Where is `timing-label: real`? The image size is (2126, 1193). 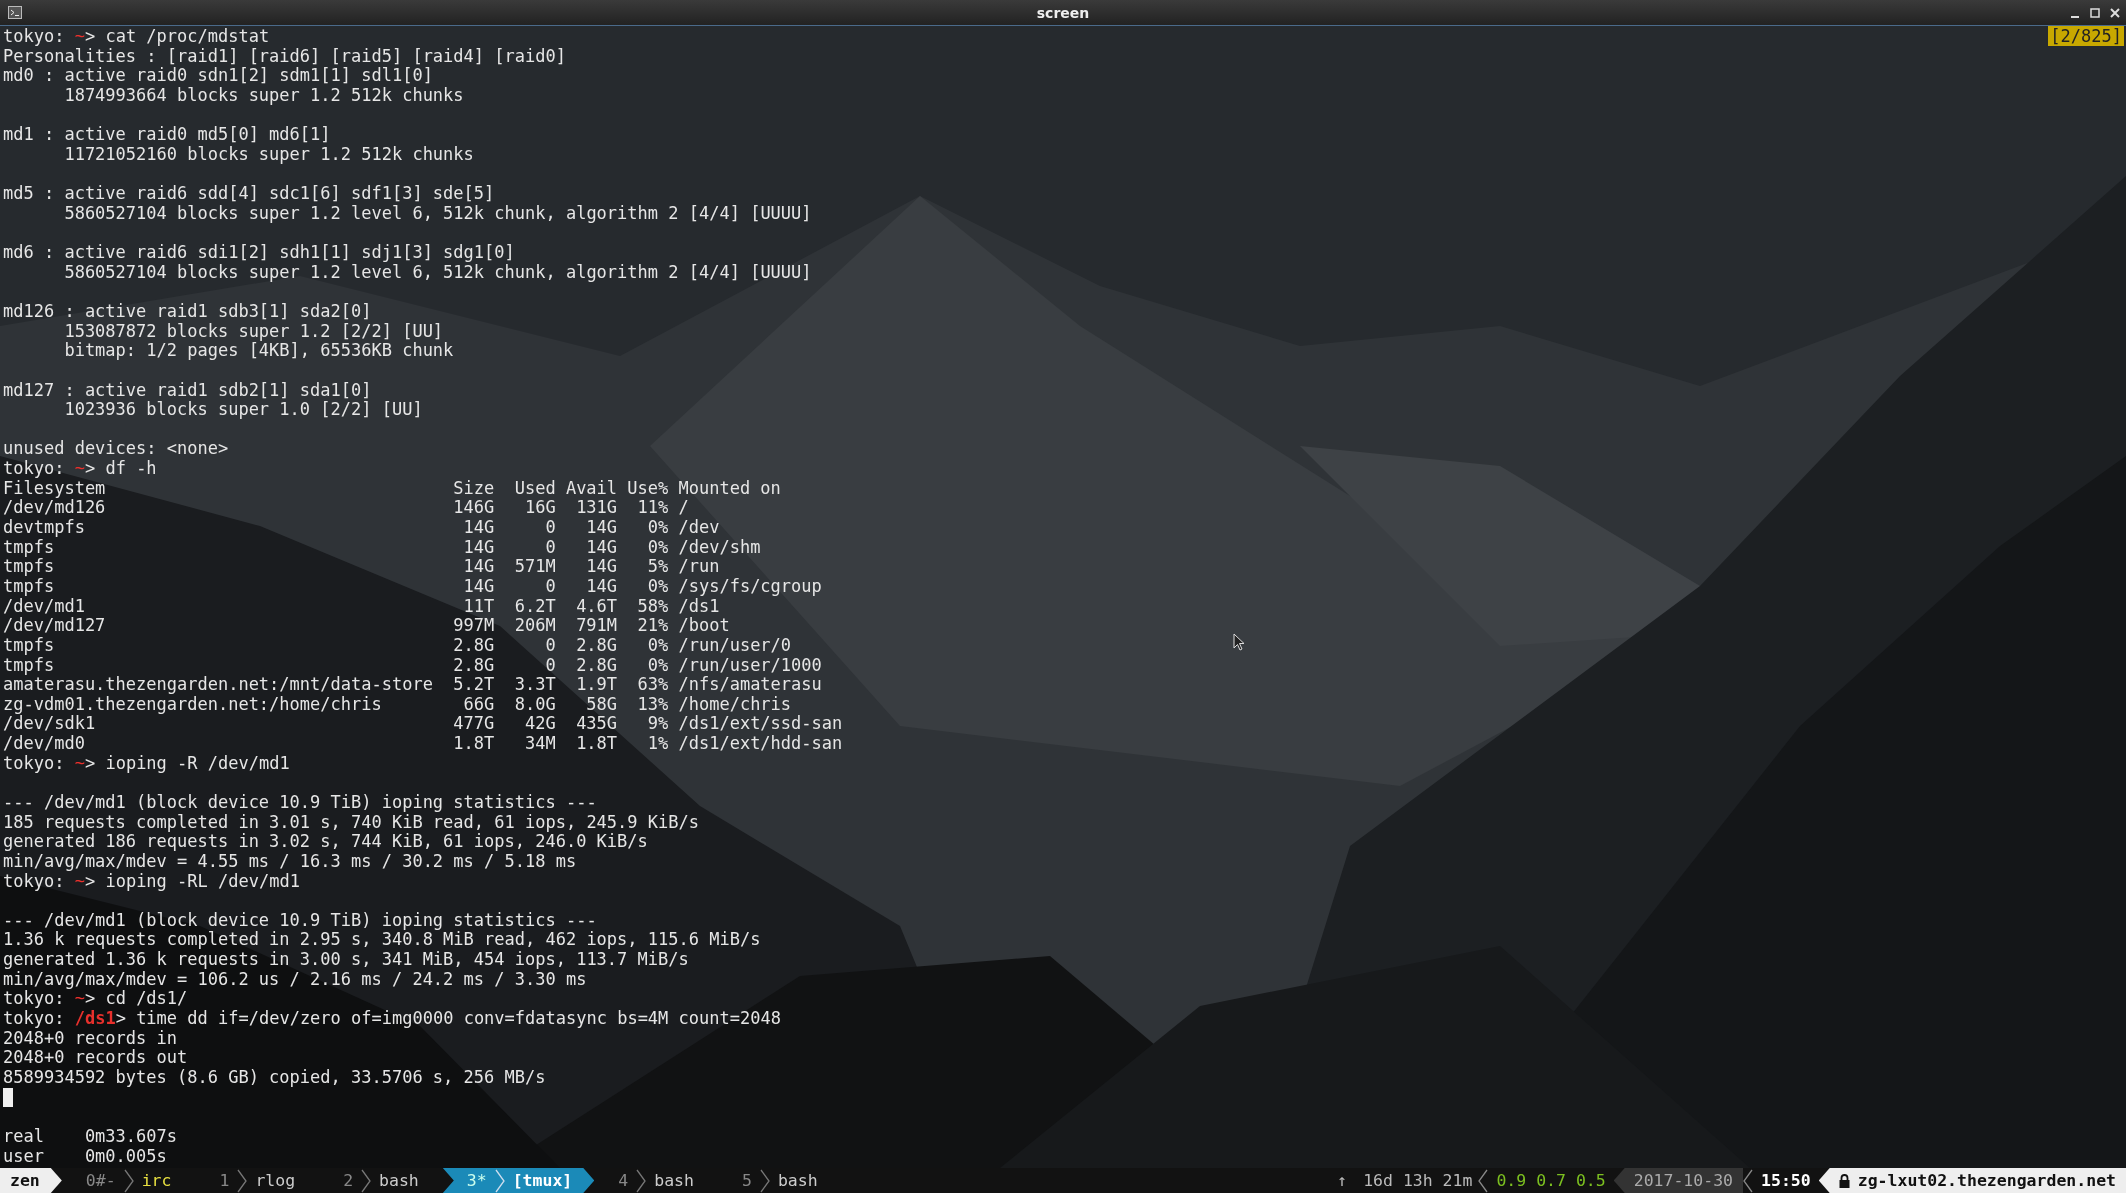
timing-label: real is located at coordinates (24, 1136).